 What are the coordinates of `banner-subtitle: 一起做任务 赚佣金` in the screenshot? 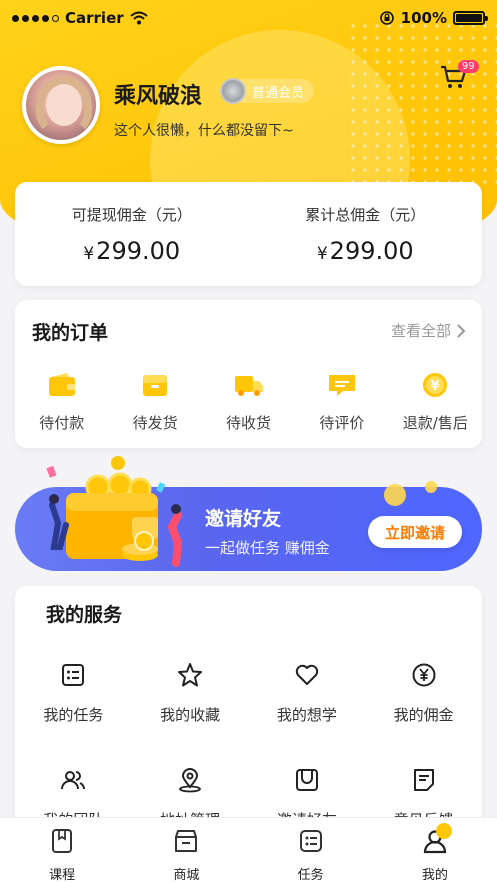 It's located at (267, 548).